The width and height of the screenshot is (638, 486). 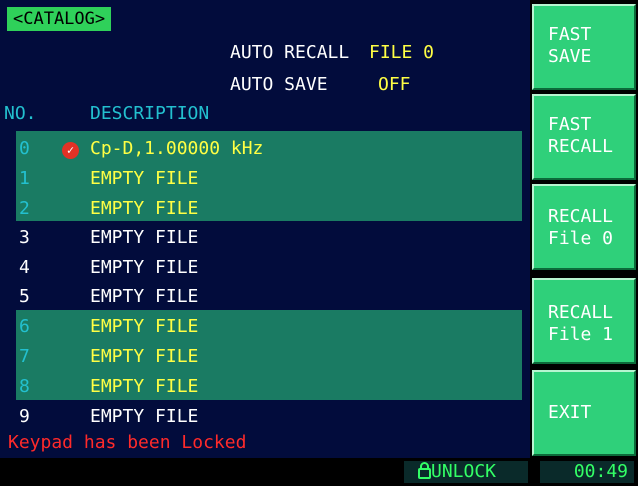 I want to click on file-number: 8, so click(x=24, y=386).